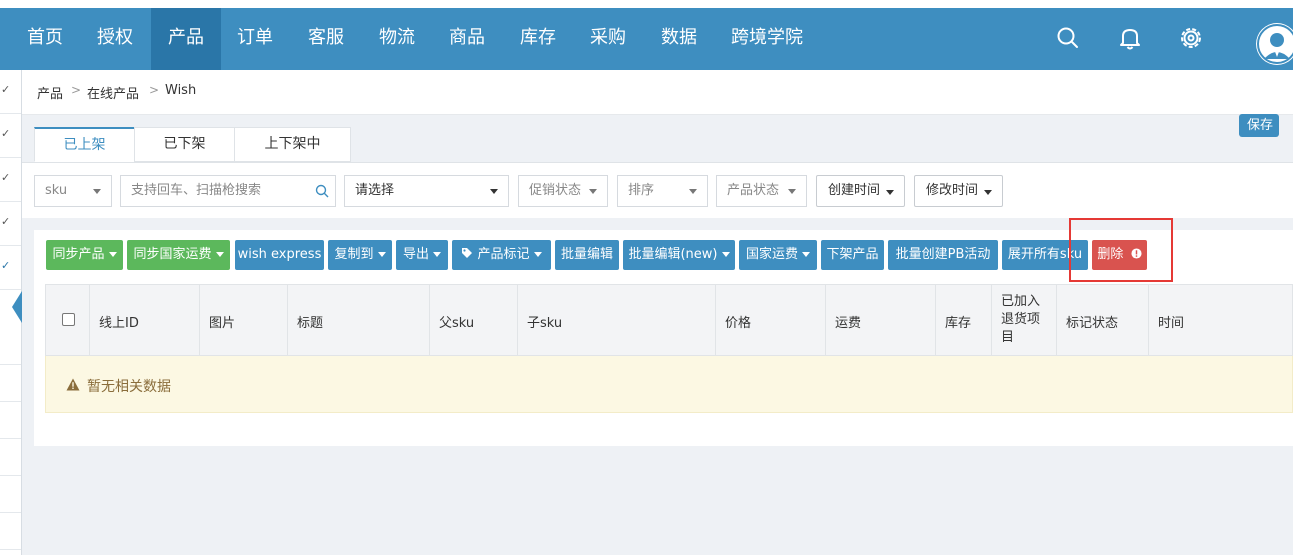  What do you see at coordinates (196, 190) in the screenshot?
I see `search-placeholder: 支持回车、扫描枪搜索` at bounding box center [196, 190].